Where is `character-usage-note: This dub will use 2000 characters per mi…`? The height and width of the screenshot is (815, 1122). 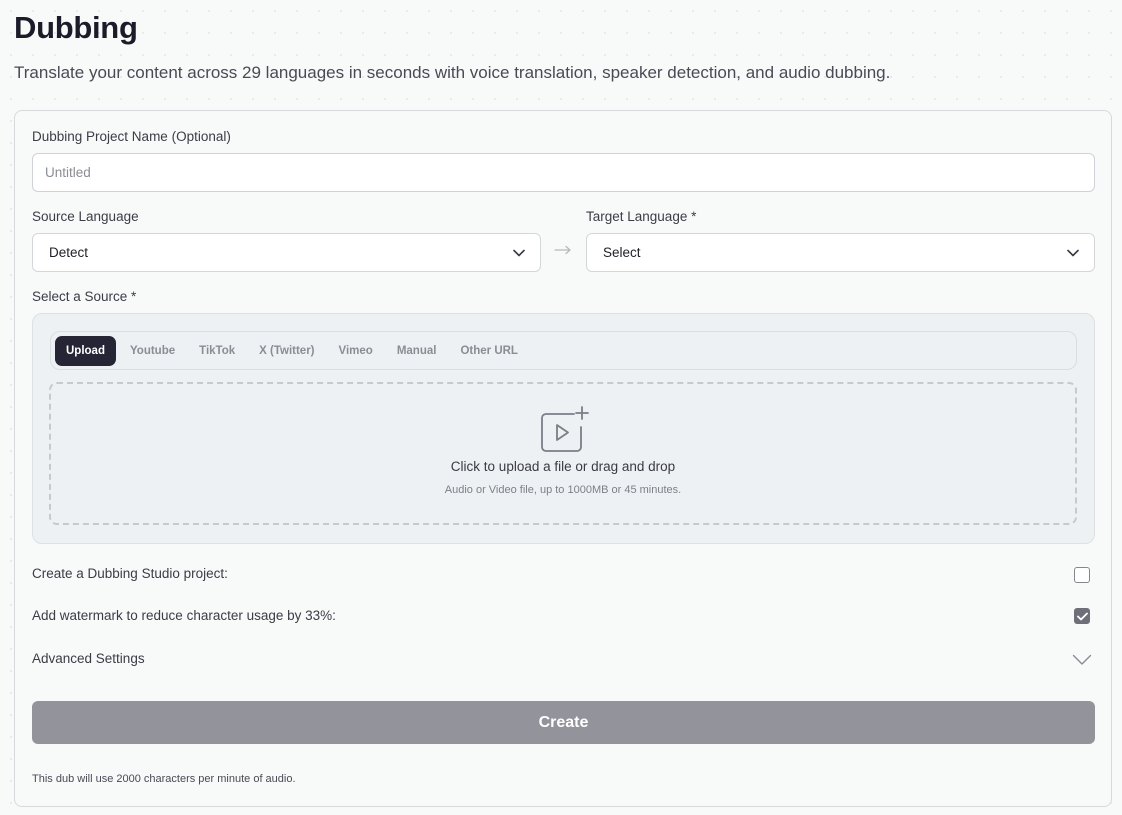 character-usage-note: This dub will use 2000 characters per mi… is located at coordinates (164, 779).